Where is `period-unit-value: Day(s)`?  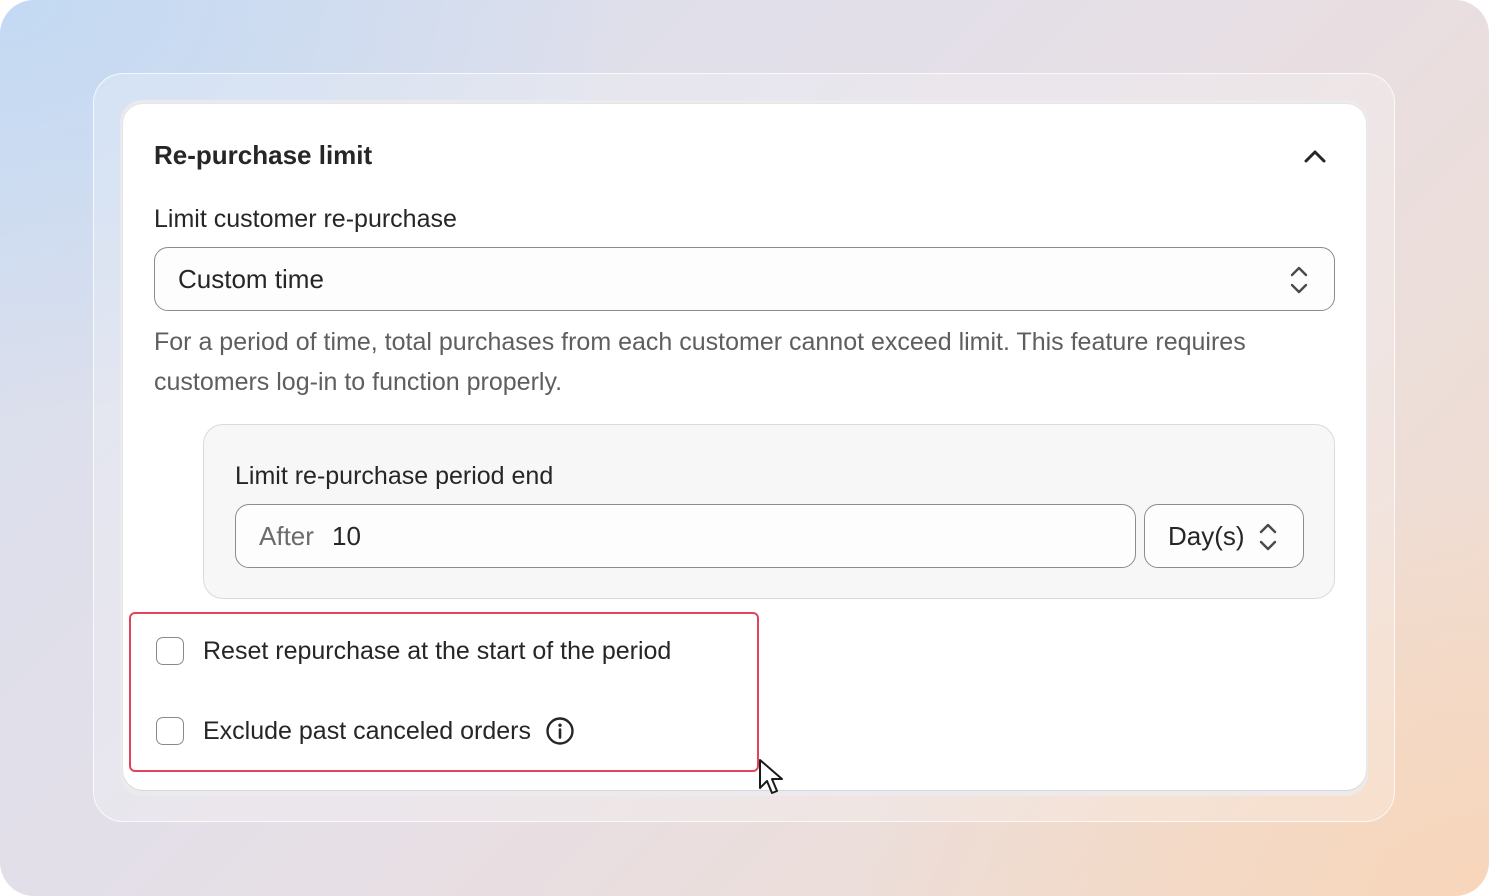 period-unit-value: Day(s) is located at coordinates (1206, 536).